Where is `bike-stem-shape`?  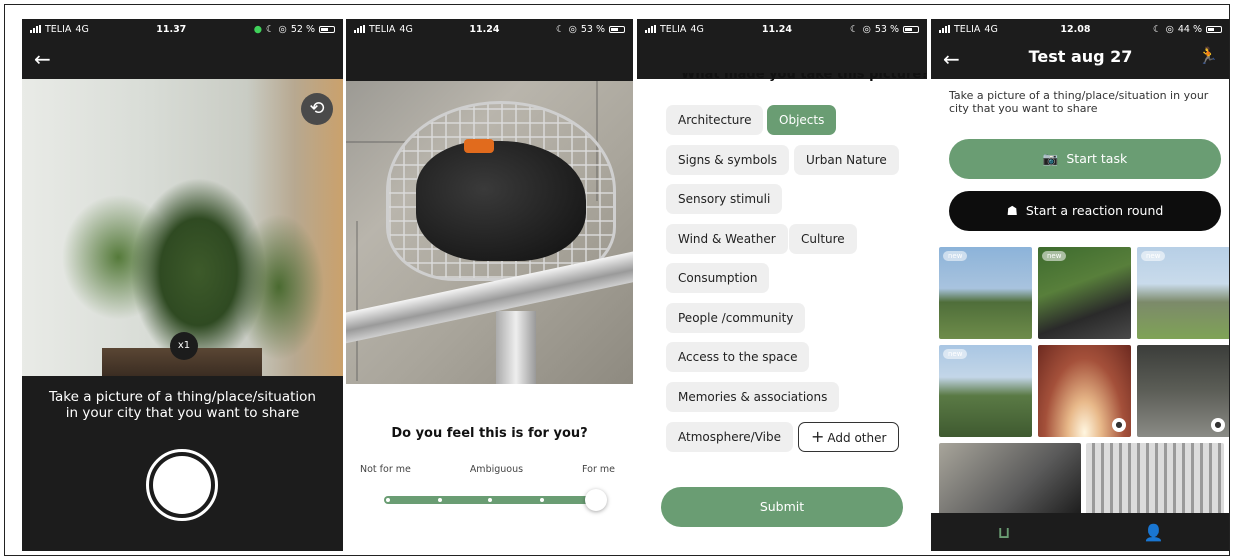 bike-stem-shape is located at coordinates (516, 347).